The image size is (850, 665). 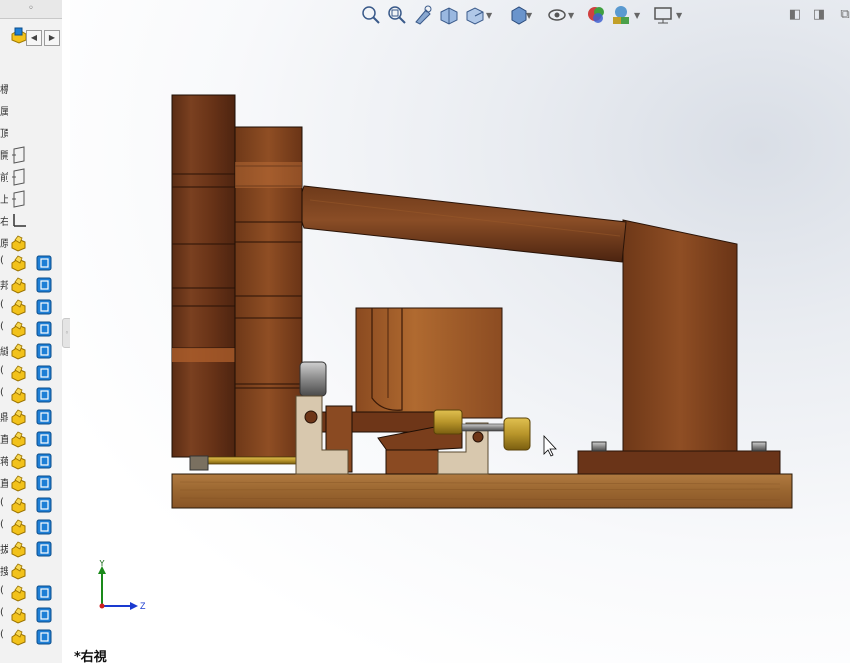 What do you see at coordinates (199, 463) in the screenshot?
I see `rod-clip` at bounding box center [199, 463].